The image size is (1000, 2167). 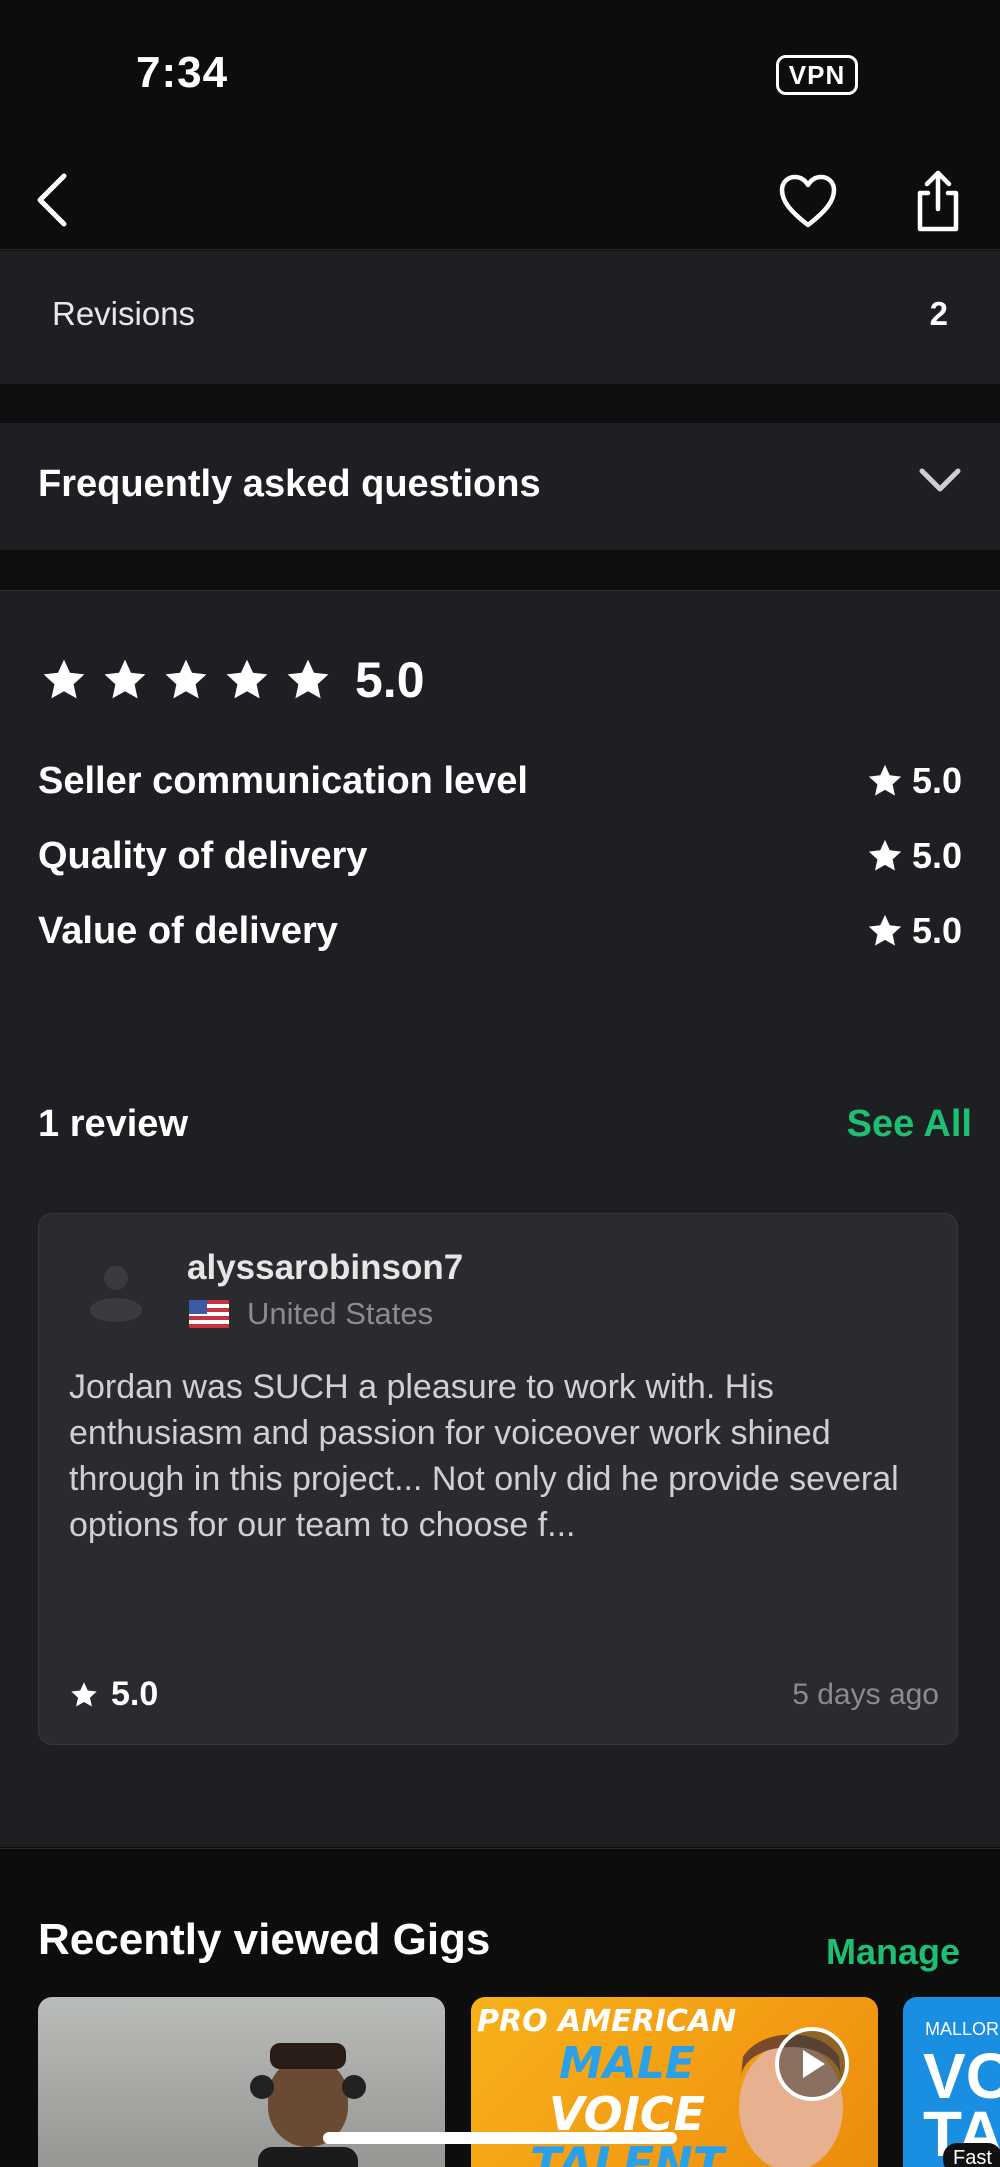 What do you see at coordinates (909, 1124) in the screenshot?
I see `see-all-link: See All` at bounding box center [909, 1124].